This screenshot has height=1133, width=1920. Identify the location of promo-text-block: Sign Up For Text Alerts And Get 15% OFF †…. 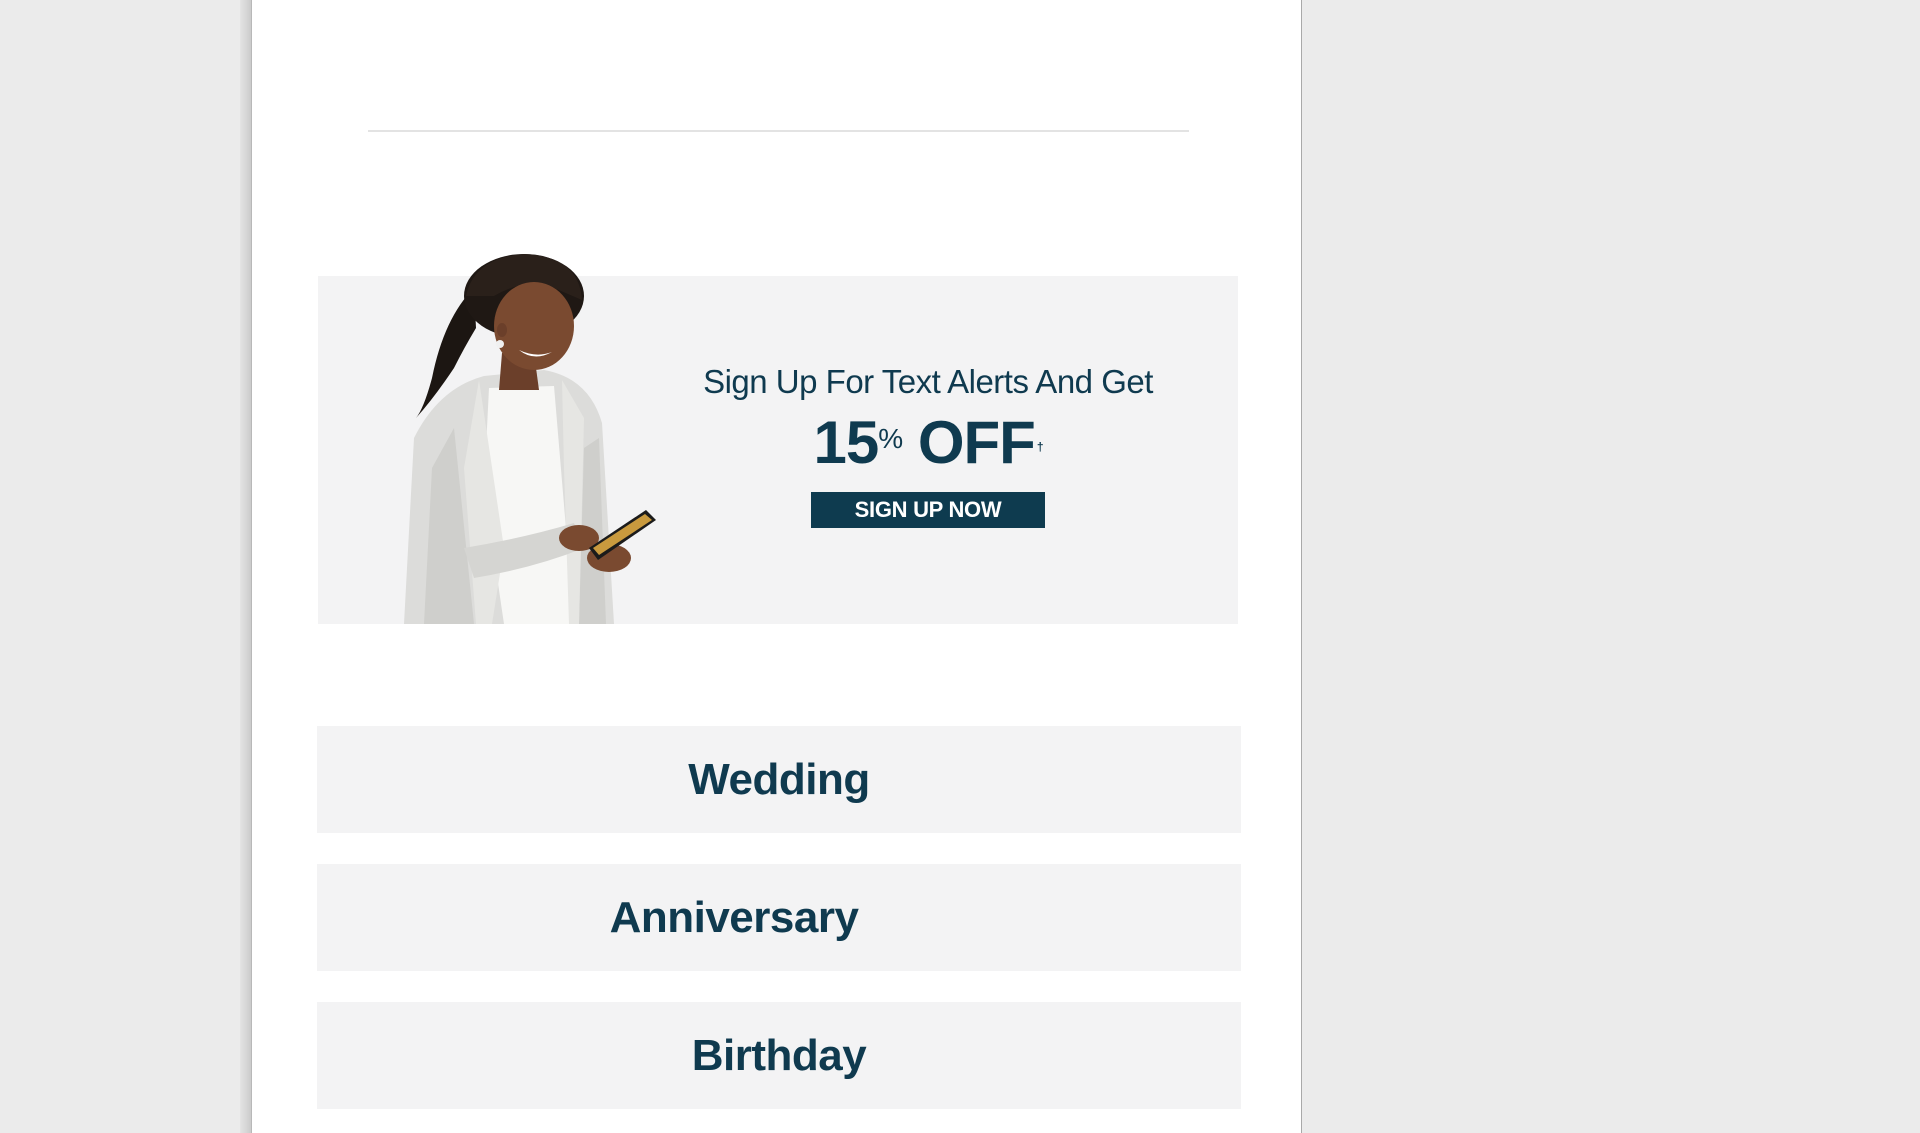
(928, 445).